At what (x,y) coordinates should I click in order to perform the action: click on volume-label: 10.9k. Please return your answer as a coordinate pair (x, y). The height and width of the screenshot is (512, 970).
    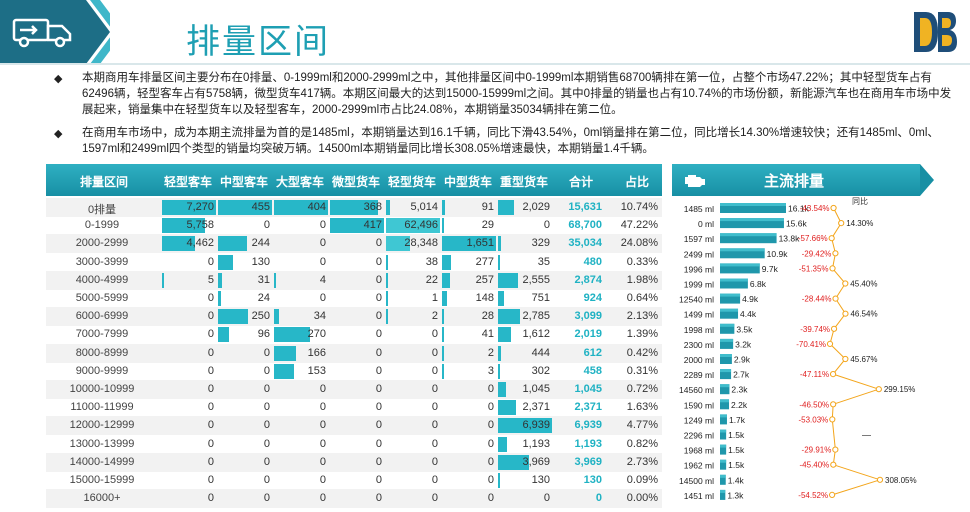
    Looking at the image, I should click on (778, 254).